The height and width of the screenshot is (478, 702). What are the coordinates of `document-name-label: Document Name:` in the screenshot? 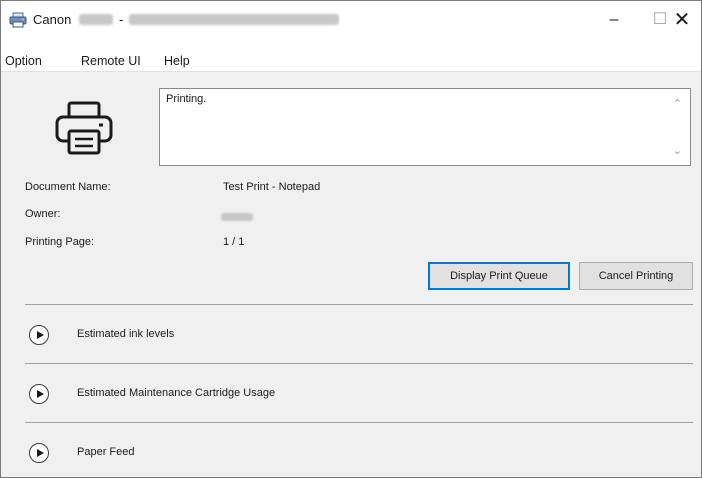 It's located at (68, 187).